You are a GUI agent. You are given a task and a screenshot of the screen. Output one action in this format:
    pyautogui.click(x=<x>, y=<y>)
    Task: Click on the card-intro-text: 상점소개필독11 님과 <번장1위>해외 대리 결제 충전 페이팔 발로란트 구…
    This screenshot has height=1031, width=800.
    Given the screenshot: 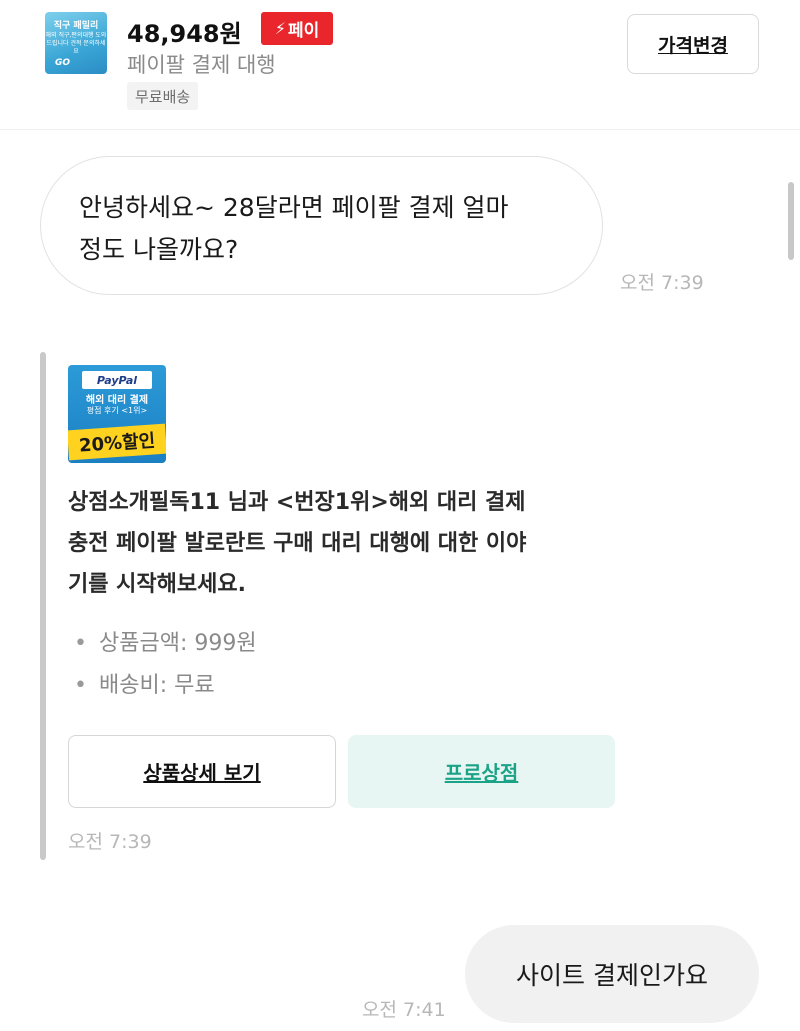 What is the action you would take?
    pyautogui.click(x=348, y=543)
    